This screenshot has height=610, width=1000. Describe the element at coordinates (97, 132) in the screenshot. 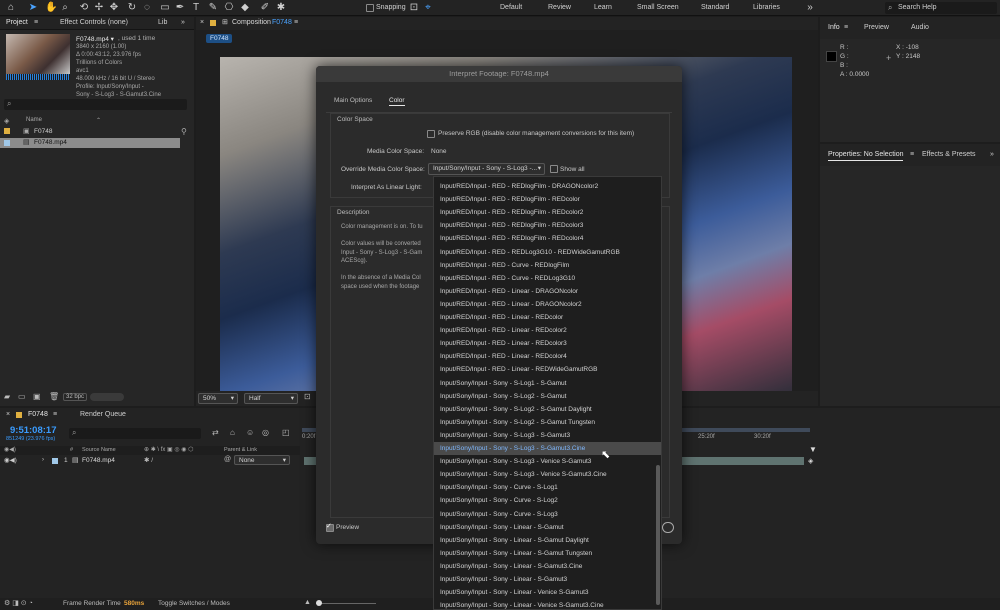

I see `project-item-composition: ▣ F0748 ⚲` at that location.